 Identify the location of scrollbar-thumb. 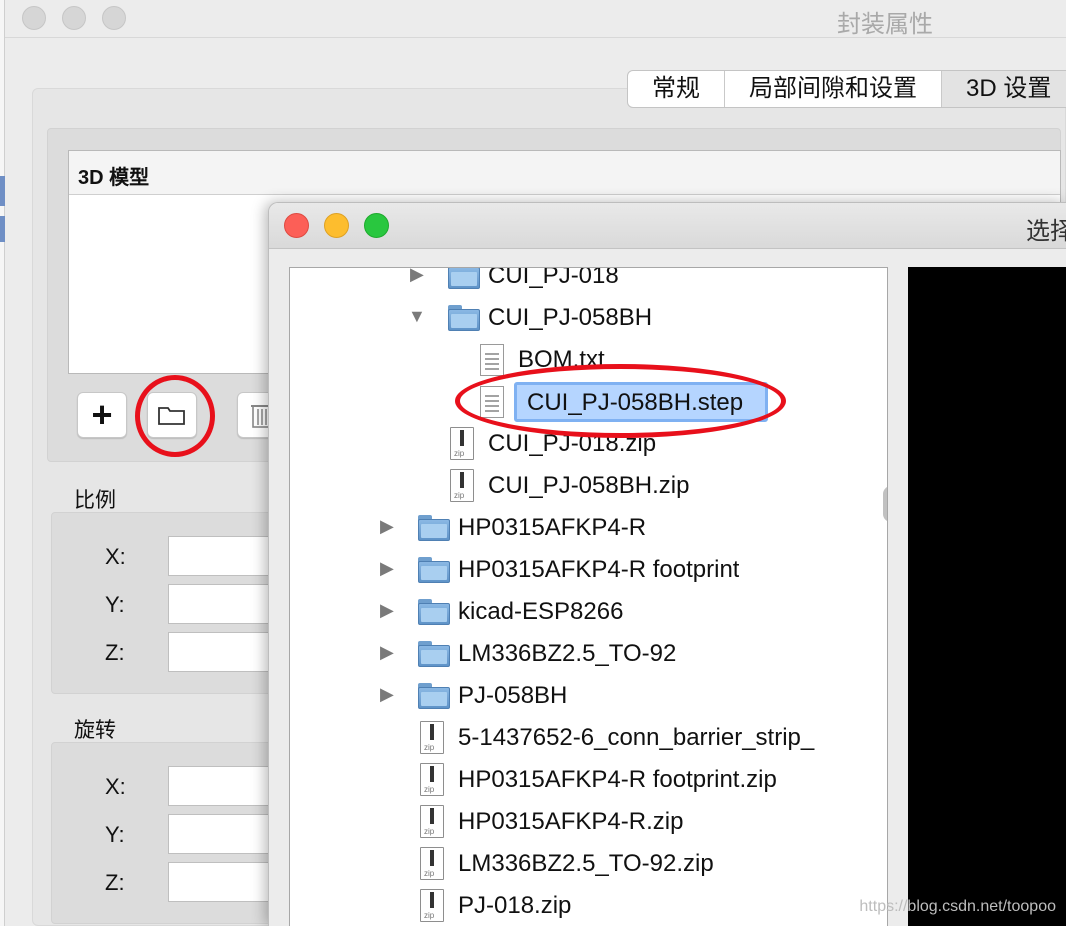
(885, 504).